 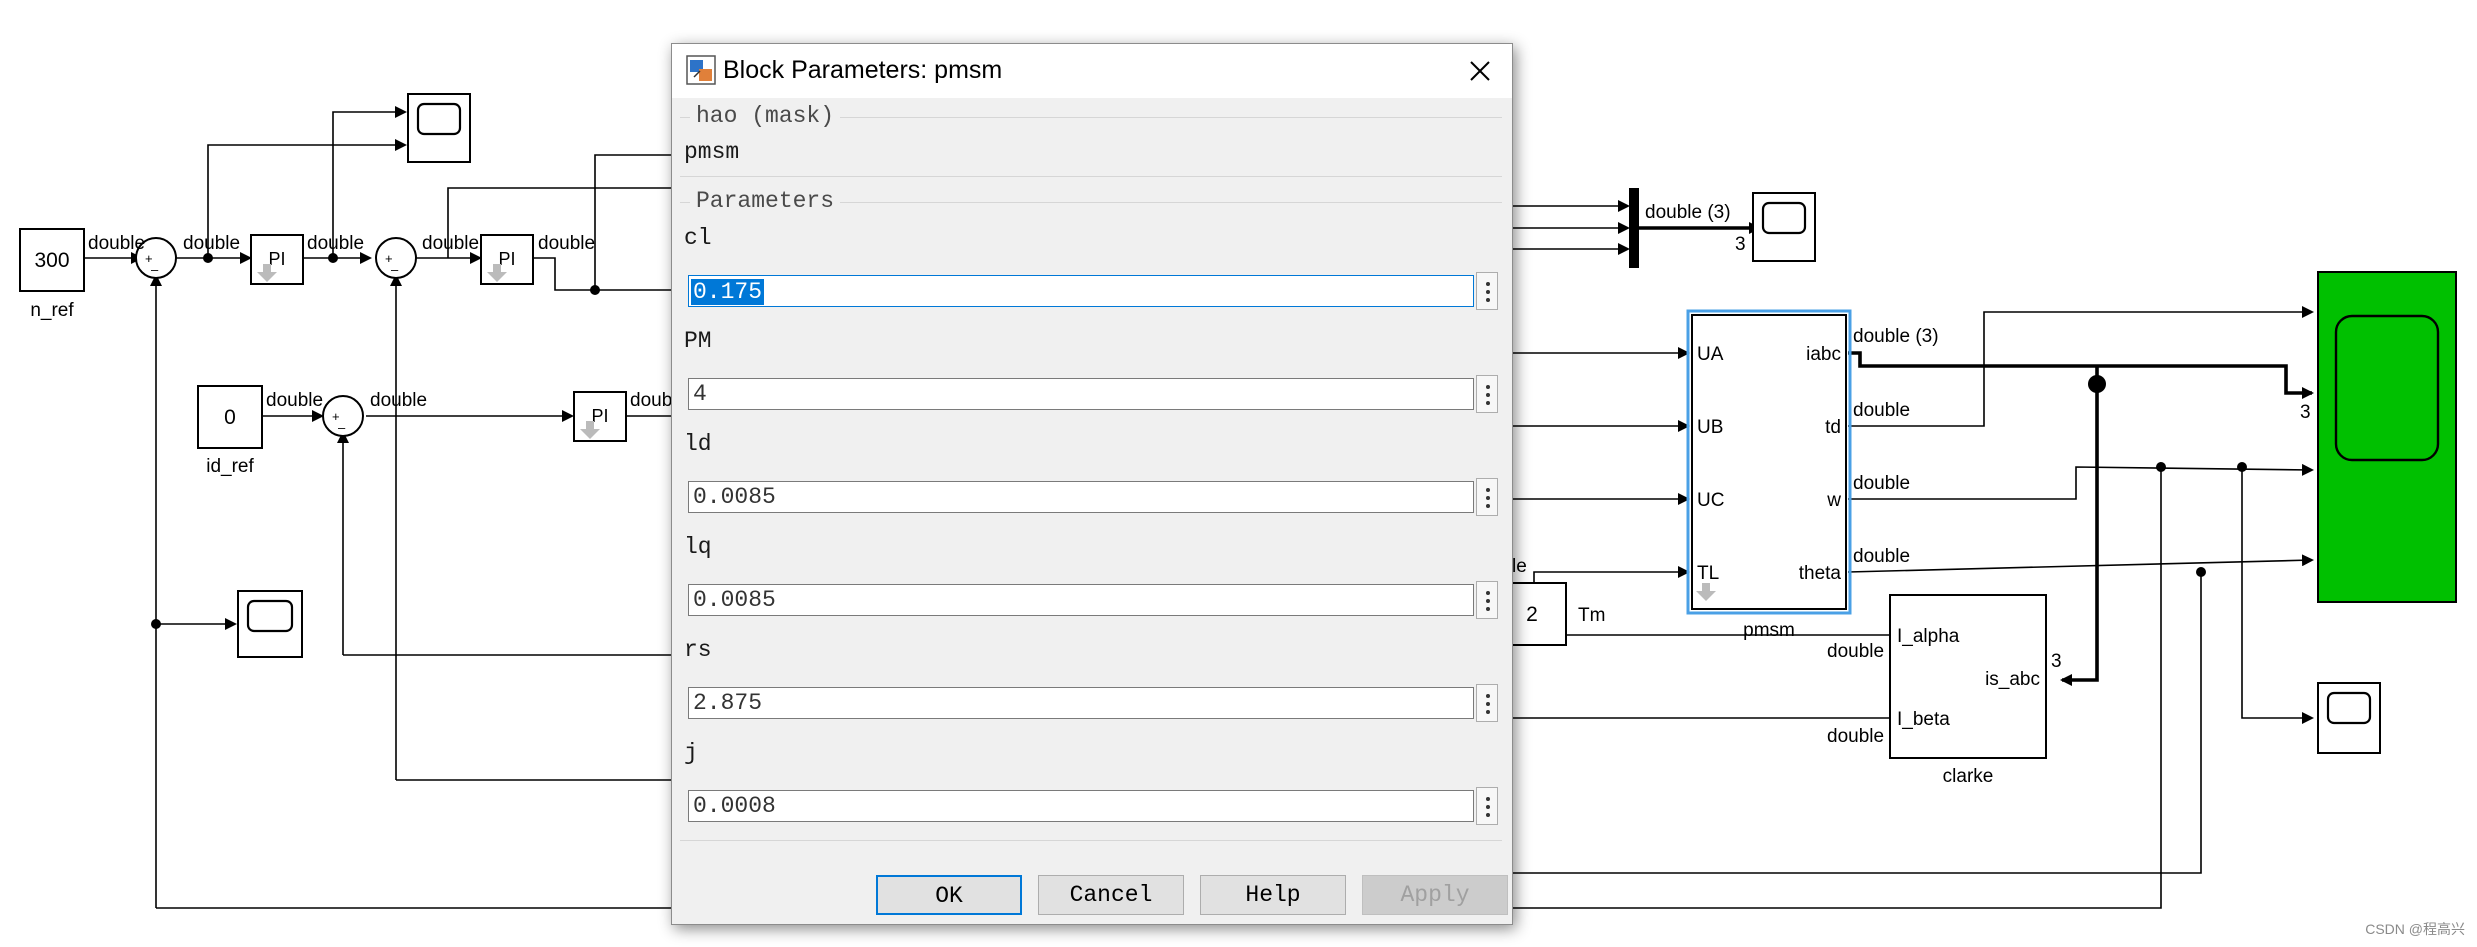 I want to click on scope-bottom-right, so click(x=2349, y=718).